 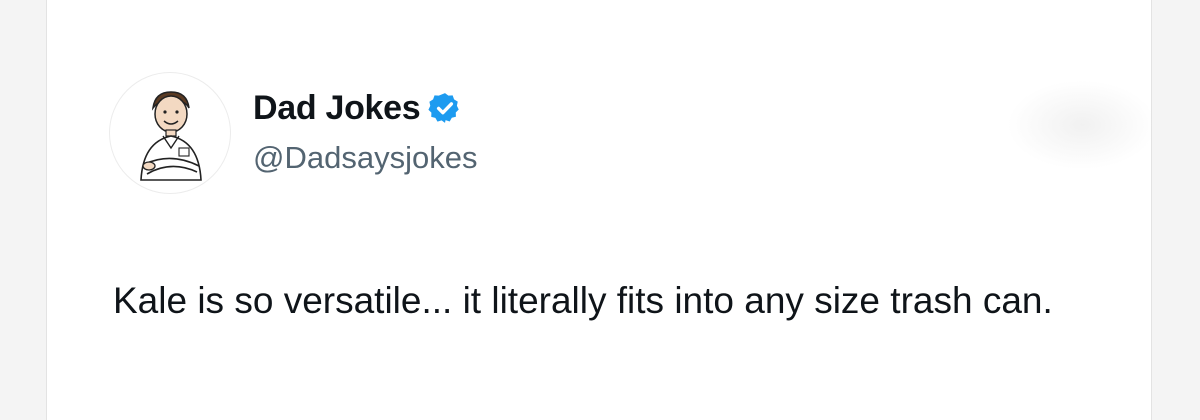 I want to click on tweet-header: Dad Jokes @Dadsaysjokes, so click(x=293, y=133).